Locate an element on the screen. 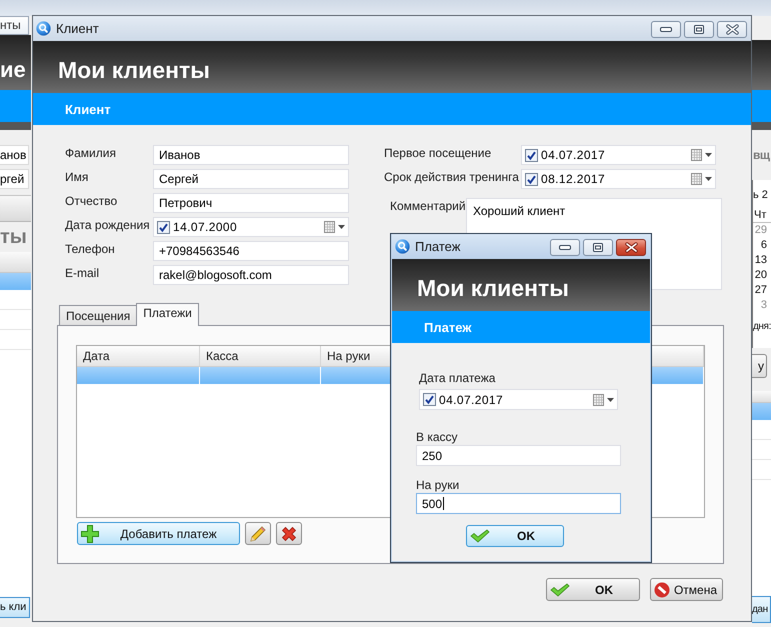 The image size is (771, 627). app-title: Мои клиенты is located at coordinates (134, 70).